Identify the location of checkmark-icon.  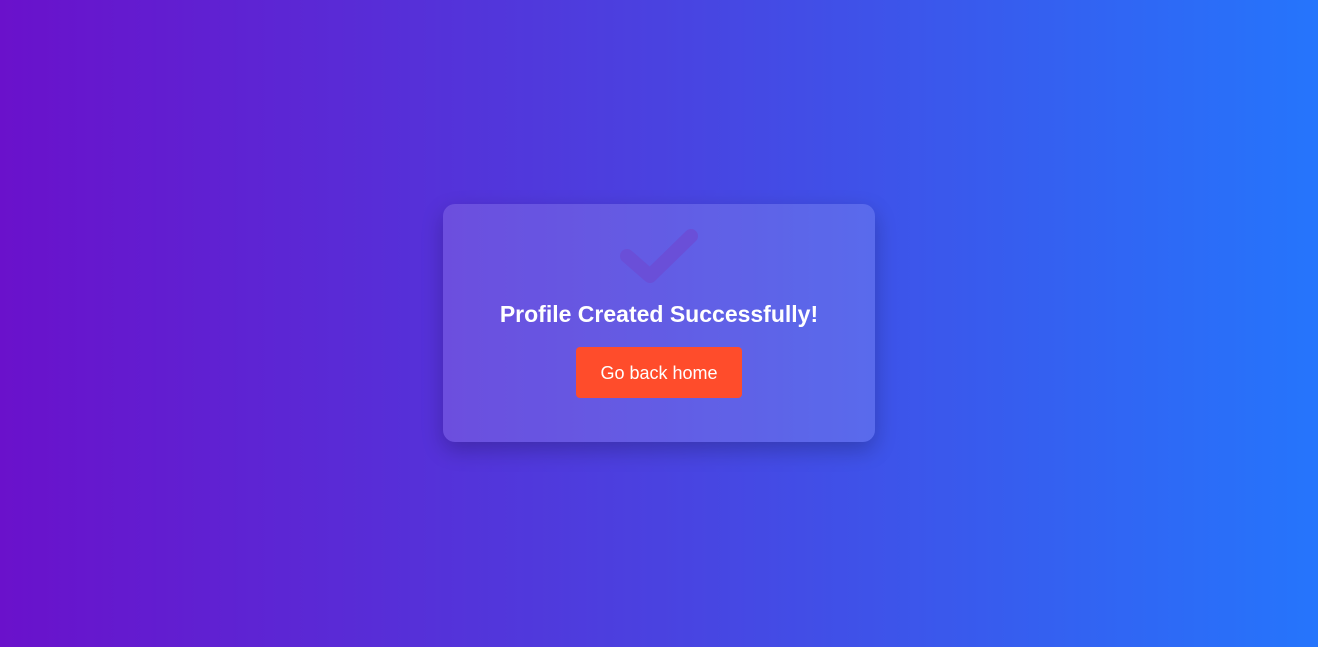
(659, 256).